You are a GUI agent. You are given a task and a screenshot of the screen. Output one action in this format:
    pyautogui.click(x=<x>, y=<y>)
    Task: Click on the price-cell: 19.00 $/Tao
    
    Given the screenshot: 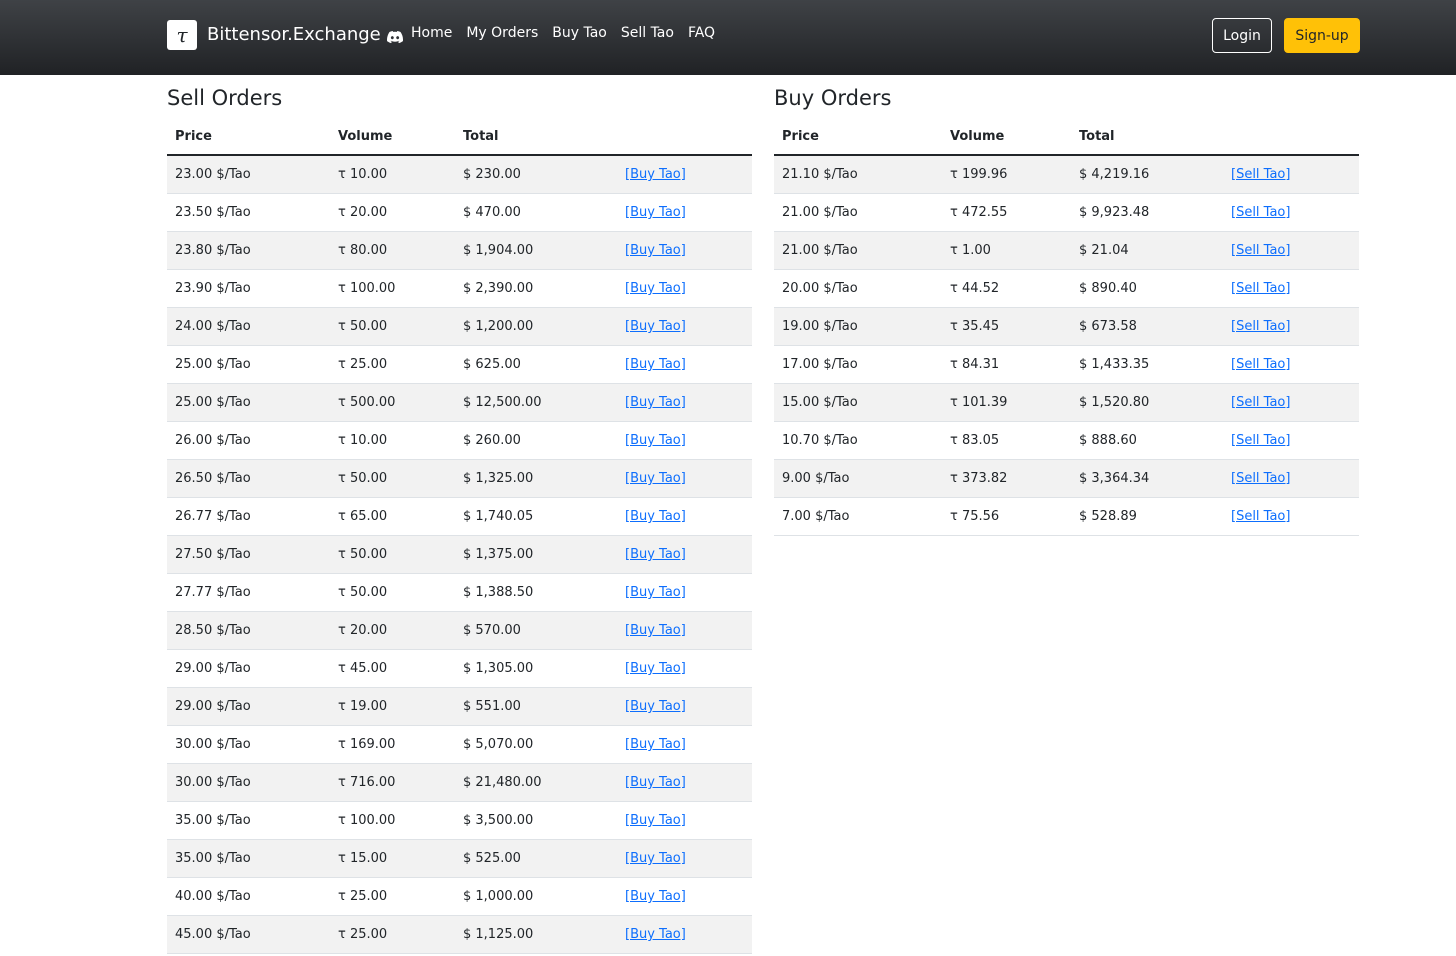 What is the action you would take?
    pyautogui.click(x=858, y=326)
    